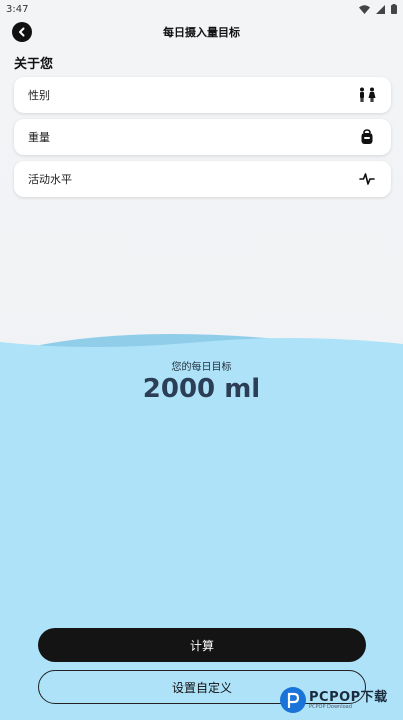 The height and width of the screenshot is (720, 403). I want to click on section-title: 关于您, so click(34, 64).